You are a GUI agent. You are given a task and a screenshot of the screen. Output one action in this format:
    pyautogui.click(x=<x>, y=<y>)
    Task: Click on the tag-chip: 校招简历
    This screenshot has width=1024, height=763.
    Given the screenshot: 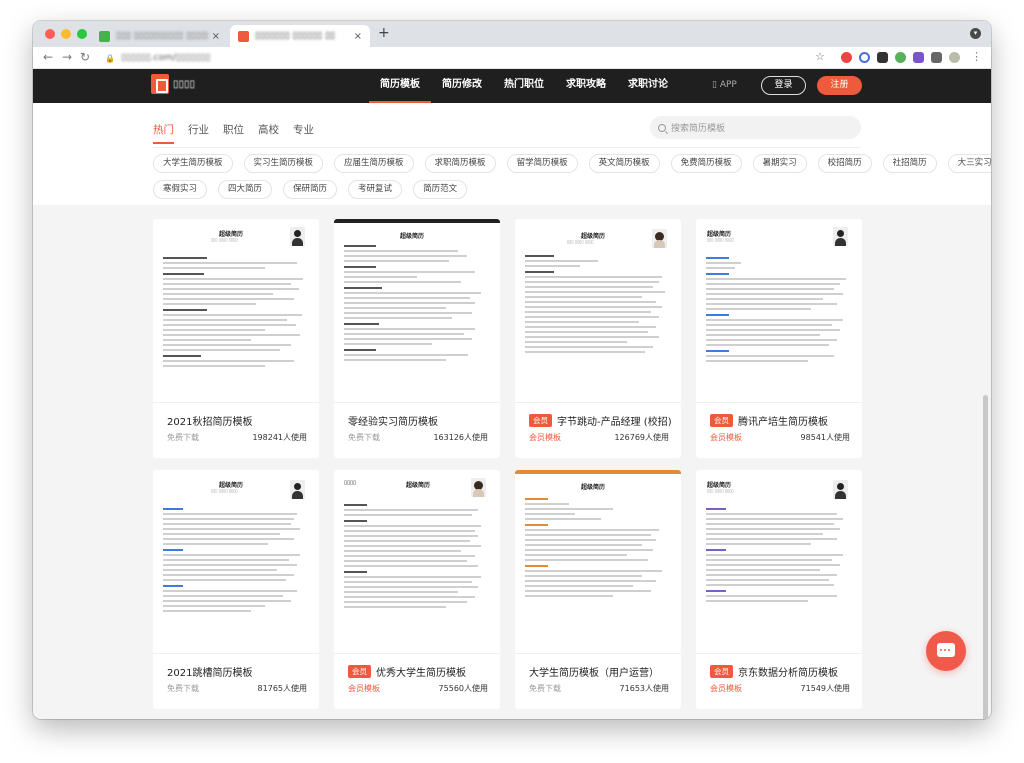 What is the action you would take?
    pyautogui.click(x=844, y=163)
    